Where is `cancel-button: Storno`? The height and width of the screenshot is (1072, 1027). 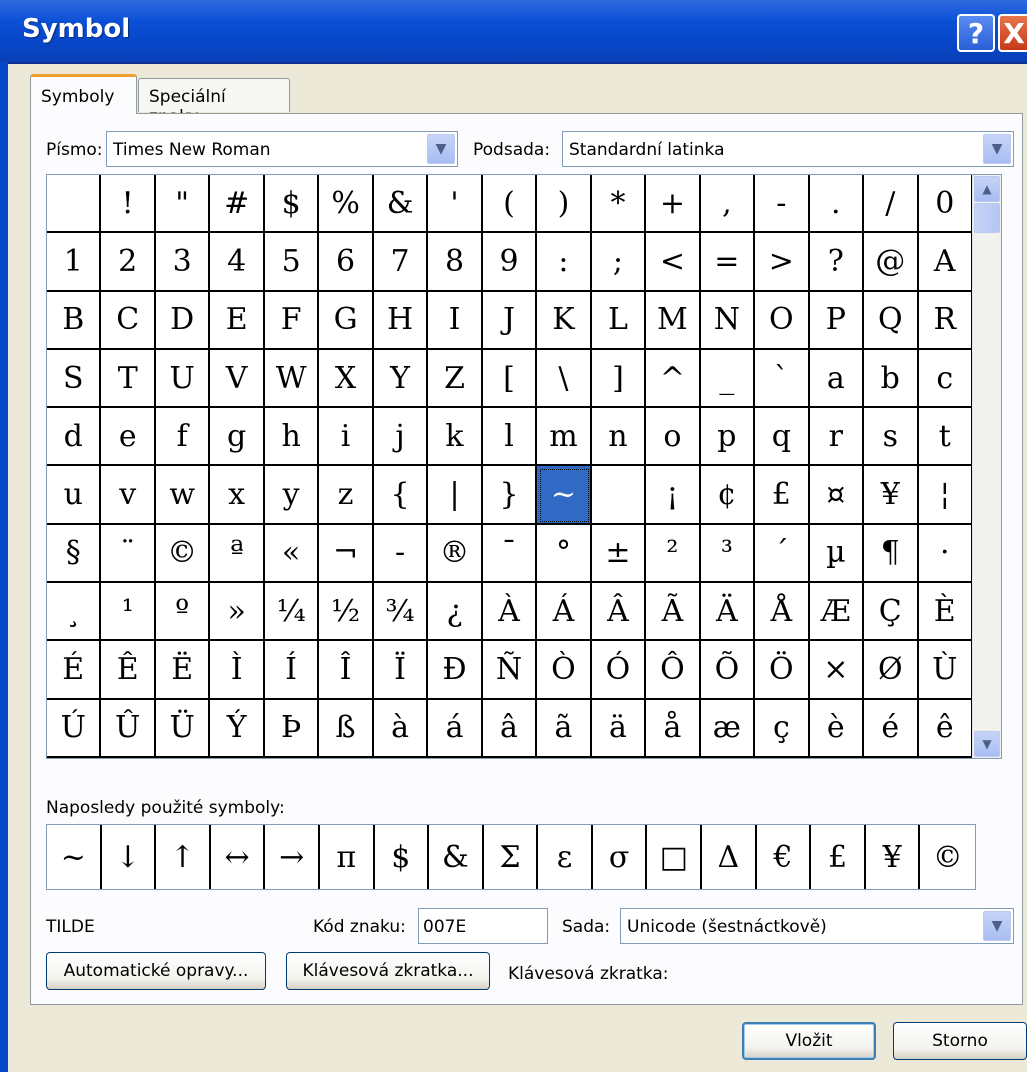
cancel-button: Storno is located at coordinates (960, 1041).